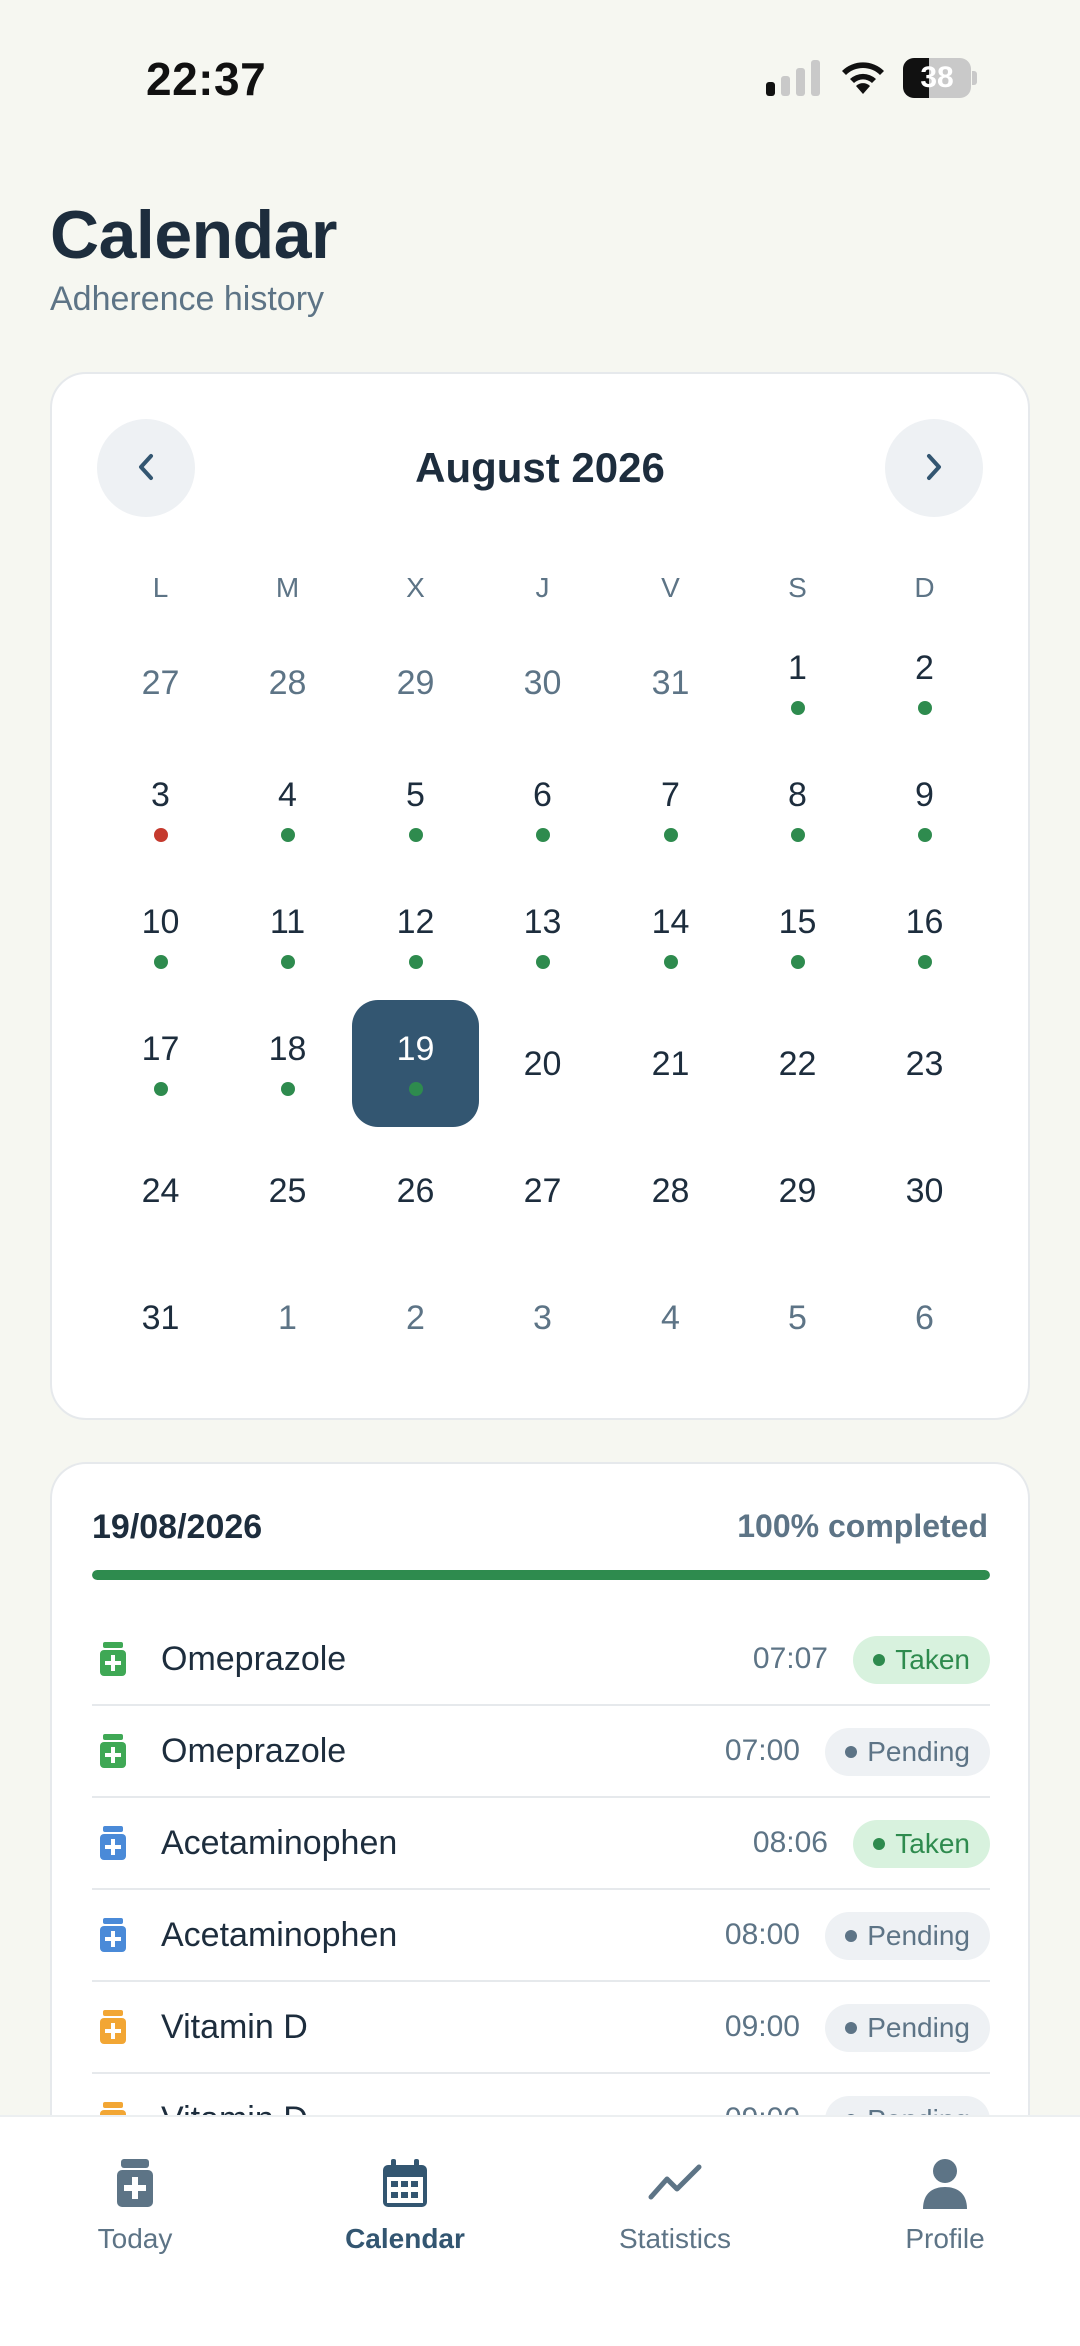 This screenshot has width=1080, height=2346. I want to click on calendar-day: 9, so click(924, 809).